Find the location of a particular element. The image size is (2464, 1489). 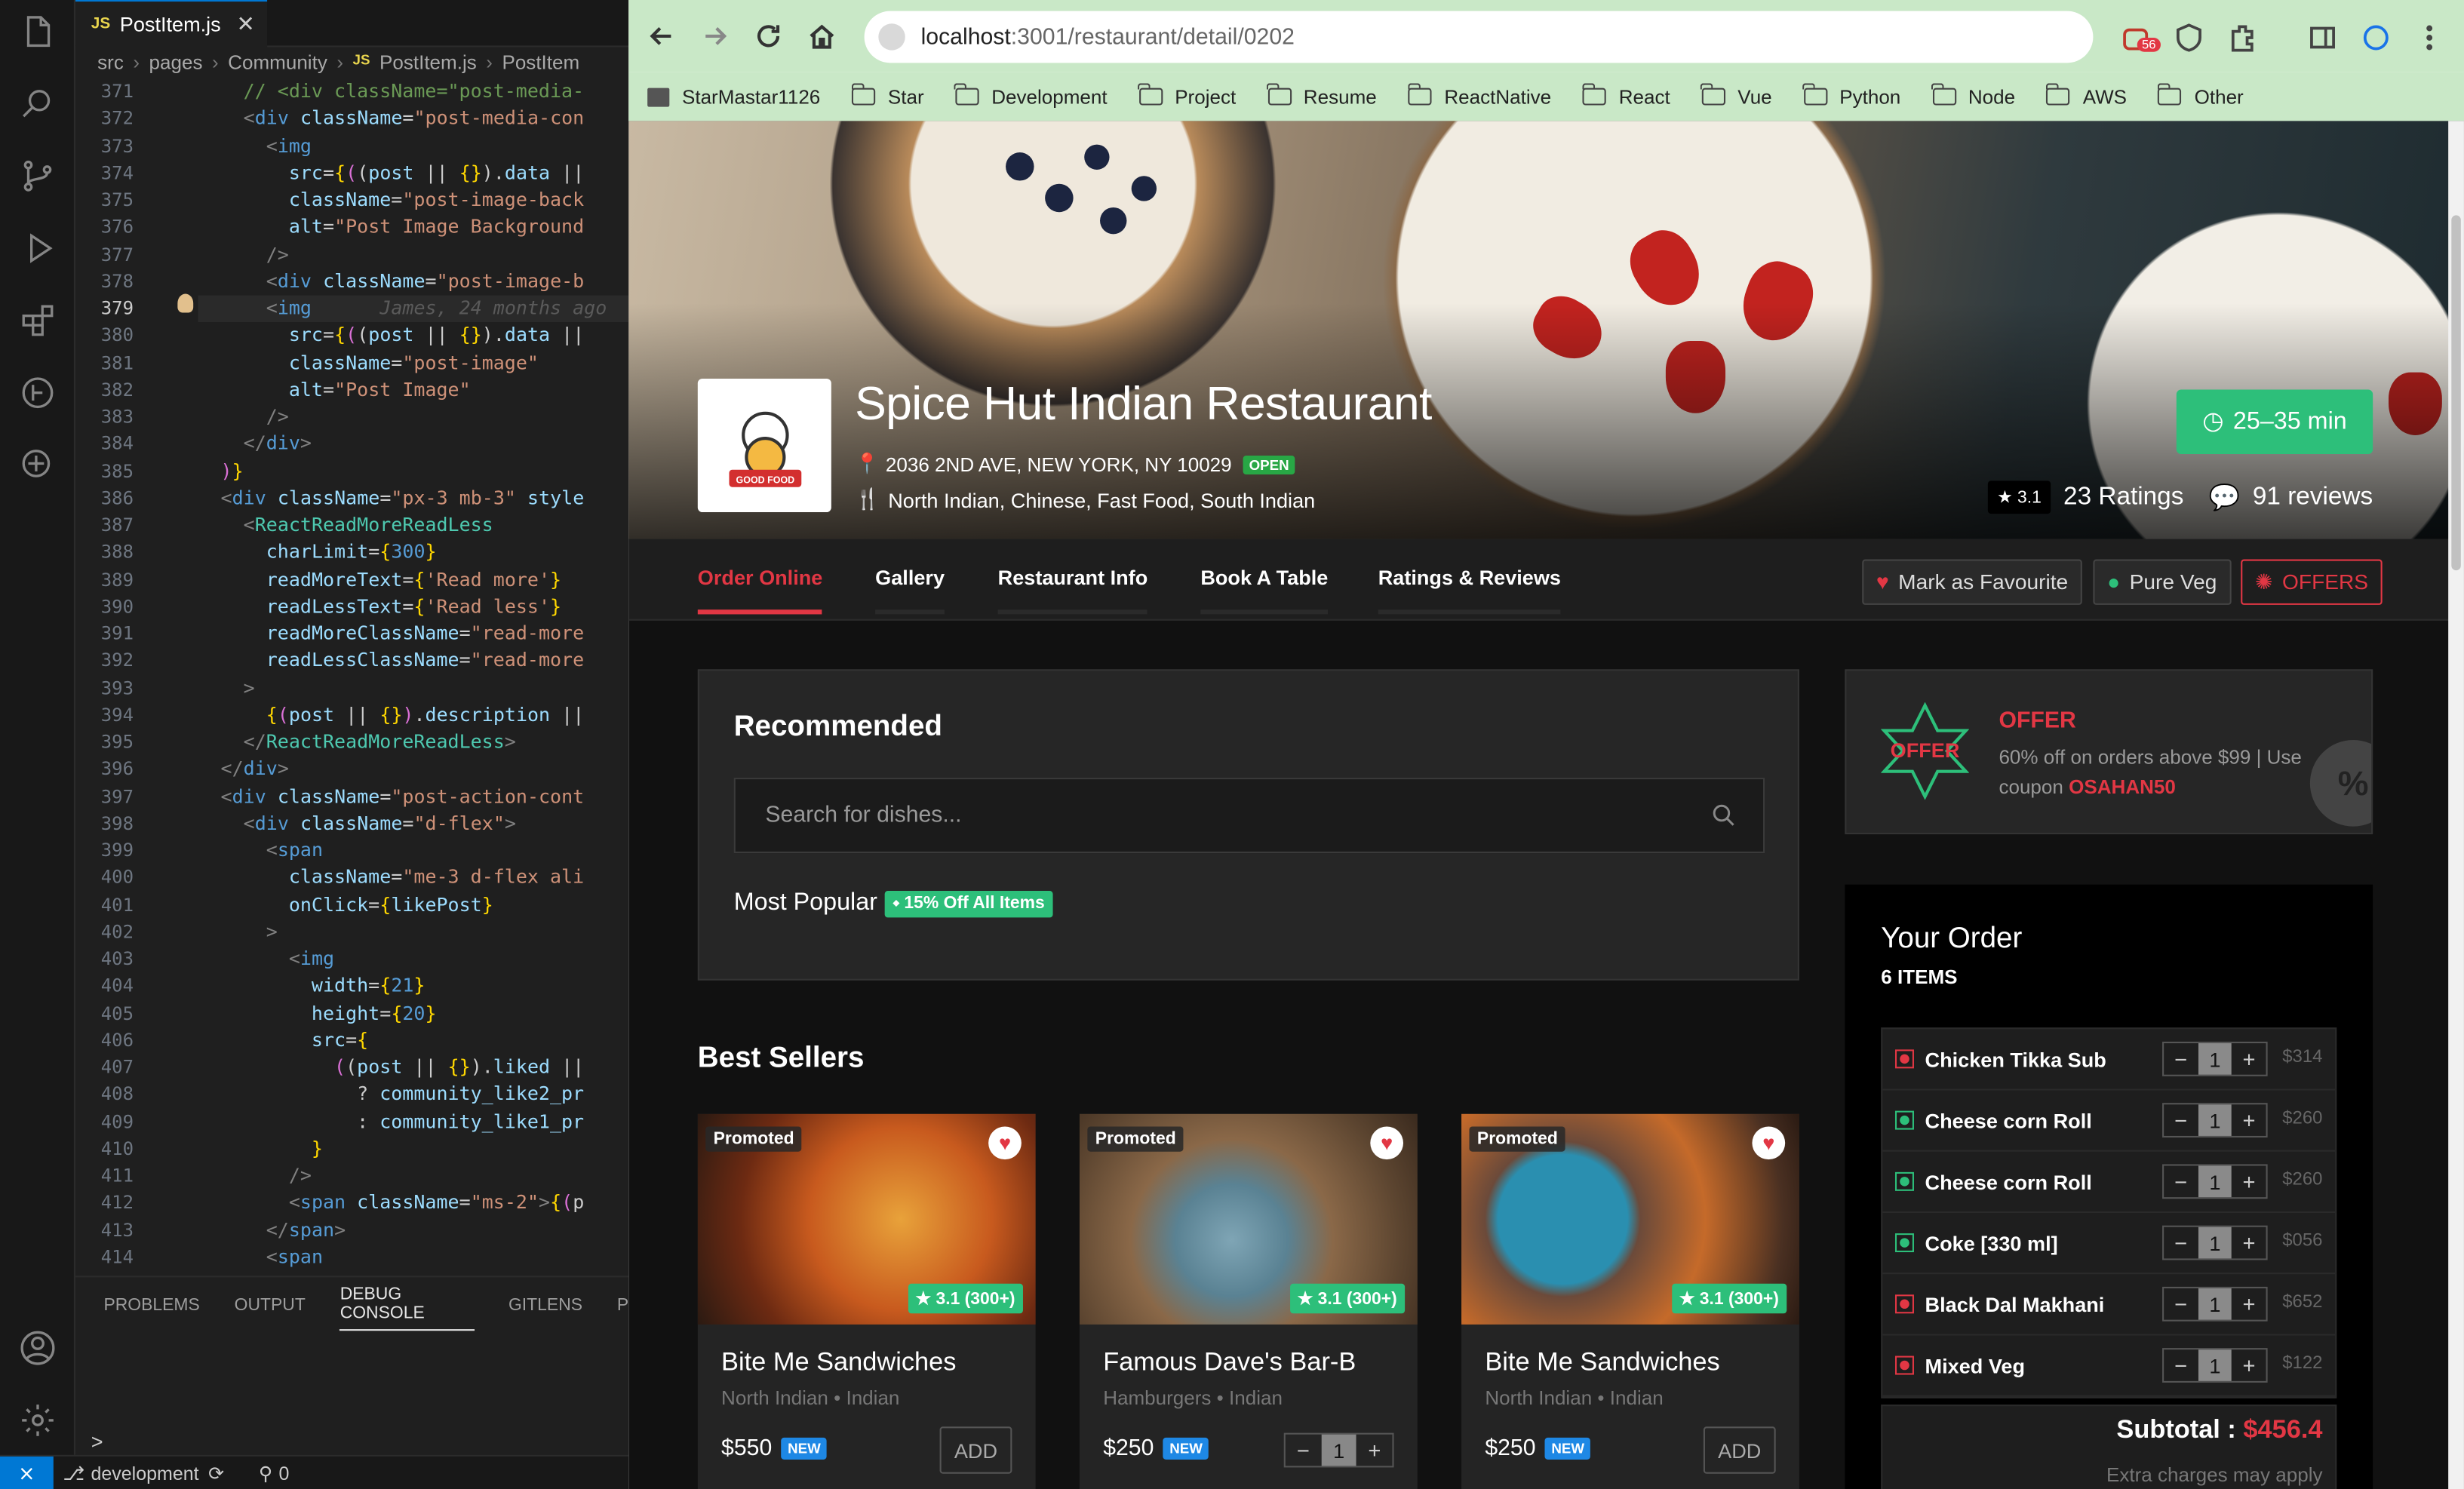

shield-extension-icon is located at coordinates (2189, 38).